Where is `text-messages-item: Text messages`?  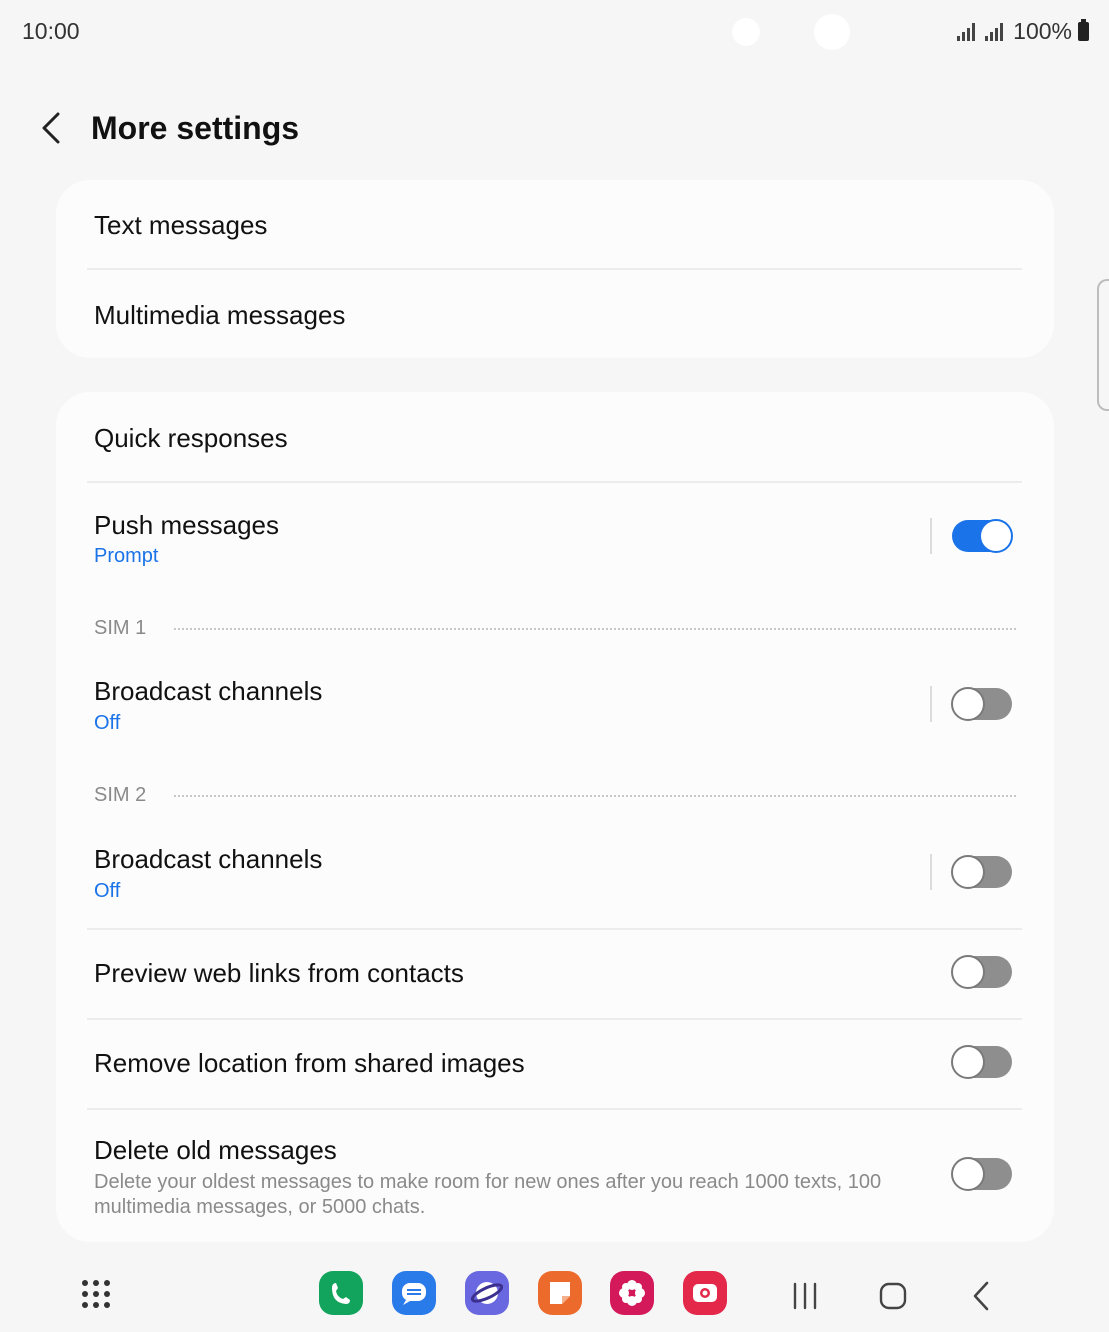
text-messages-item: Text messages is located at coordinates (558, 224).